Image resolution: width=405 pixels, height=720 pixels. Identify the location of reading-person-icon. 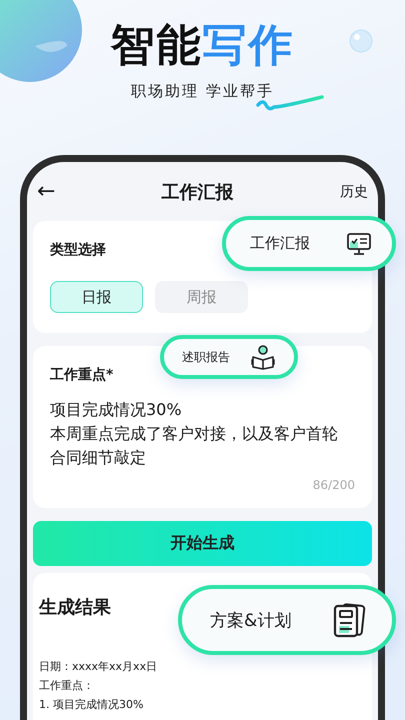
(263, 357).